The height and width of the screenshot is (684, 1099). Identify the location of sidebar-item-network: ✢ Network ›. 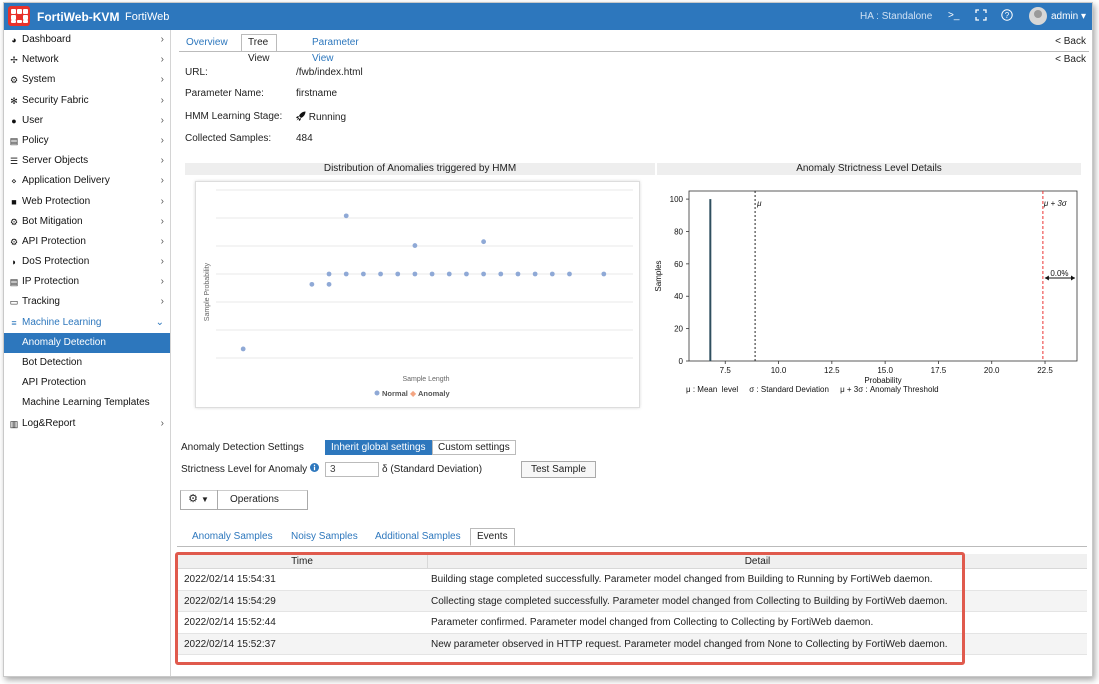
(87, 60).